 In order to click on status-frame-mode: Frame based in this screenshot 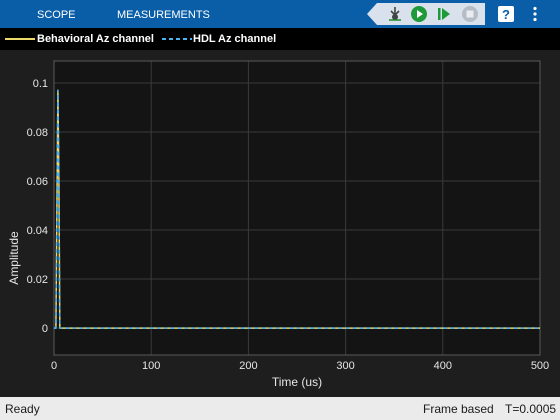, I will do `click(458, 409)`.